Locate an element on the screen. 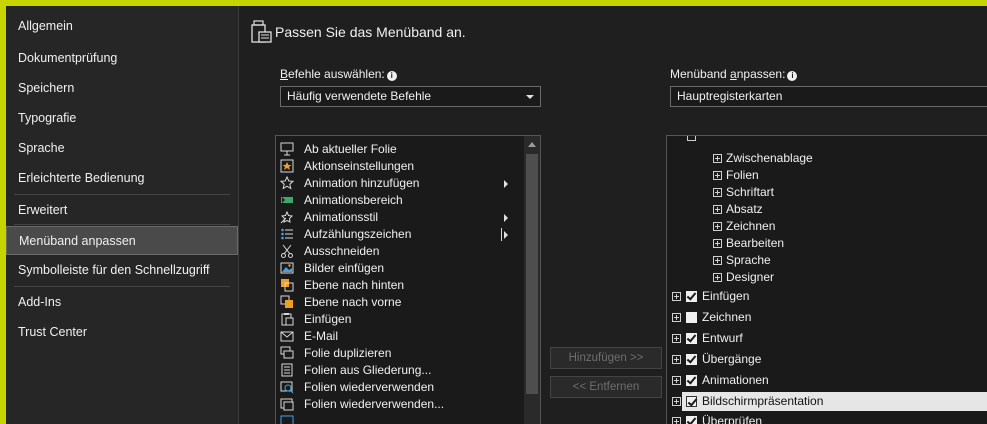 The width and height of the screenshot is (987, 424). list-item: Animationsstil is located at coordinates (395, 217).